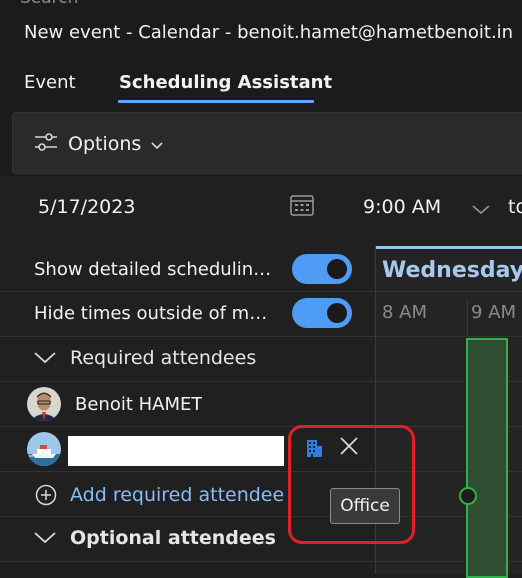  I want to click on hide-times-toggle, so click(322, 313).